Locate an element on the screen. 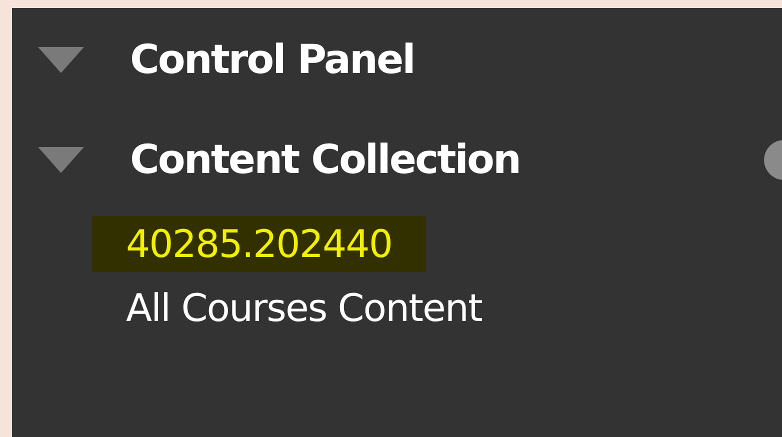  section-title: Content Collection is located at coordinates (325, 160).